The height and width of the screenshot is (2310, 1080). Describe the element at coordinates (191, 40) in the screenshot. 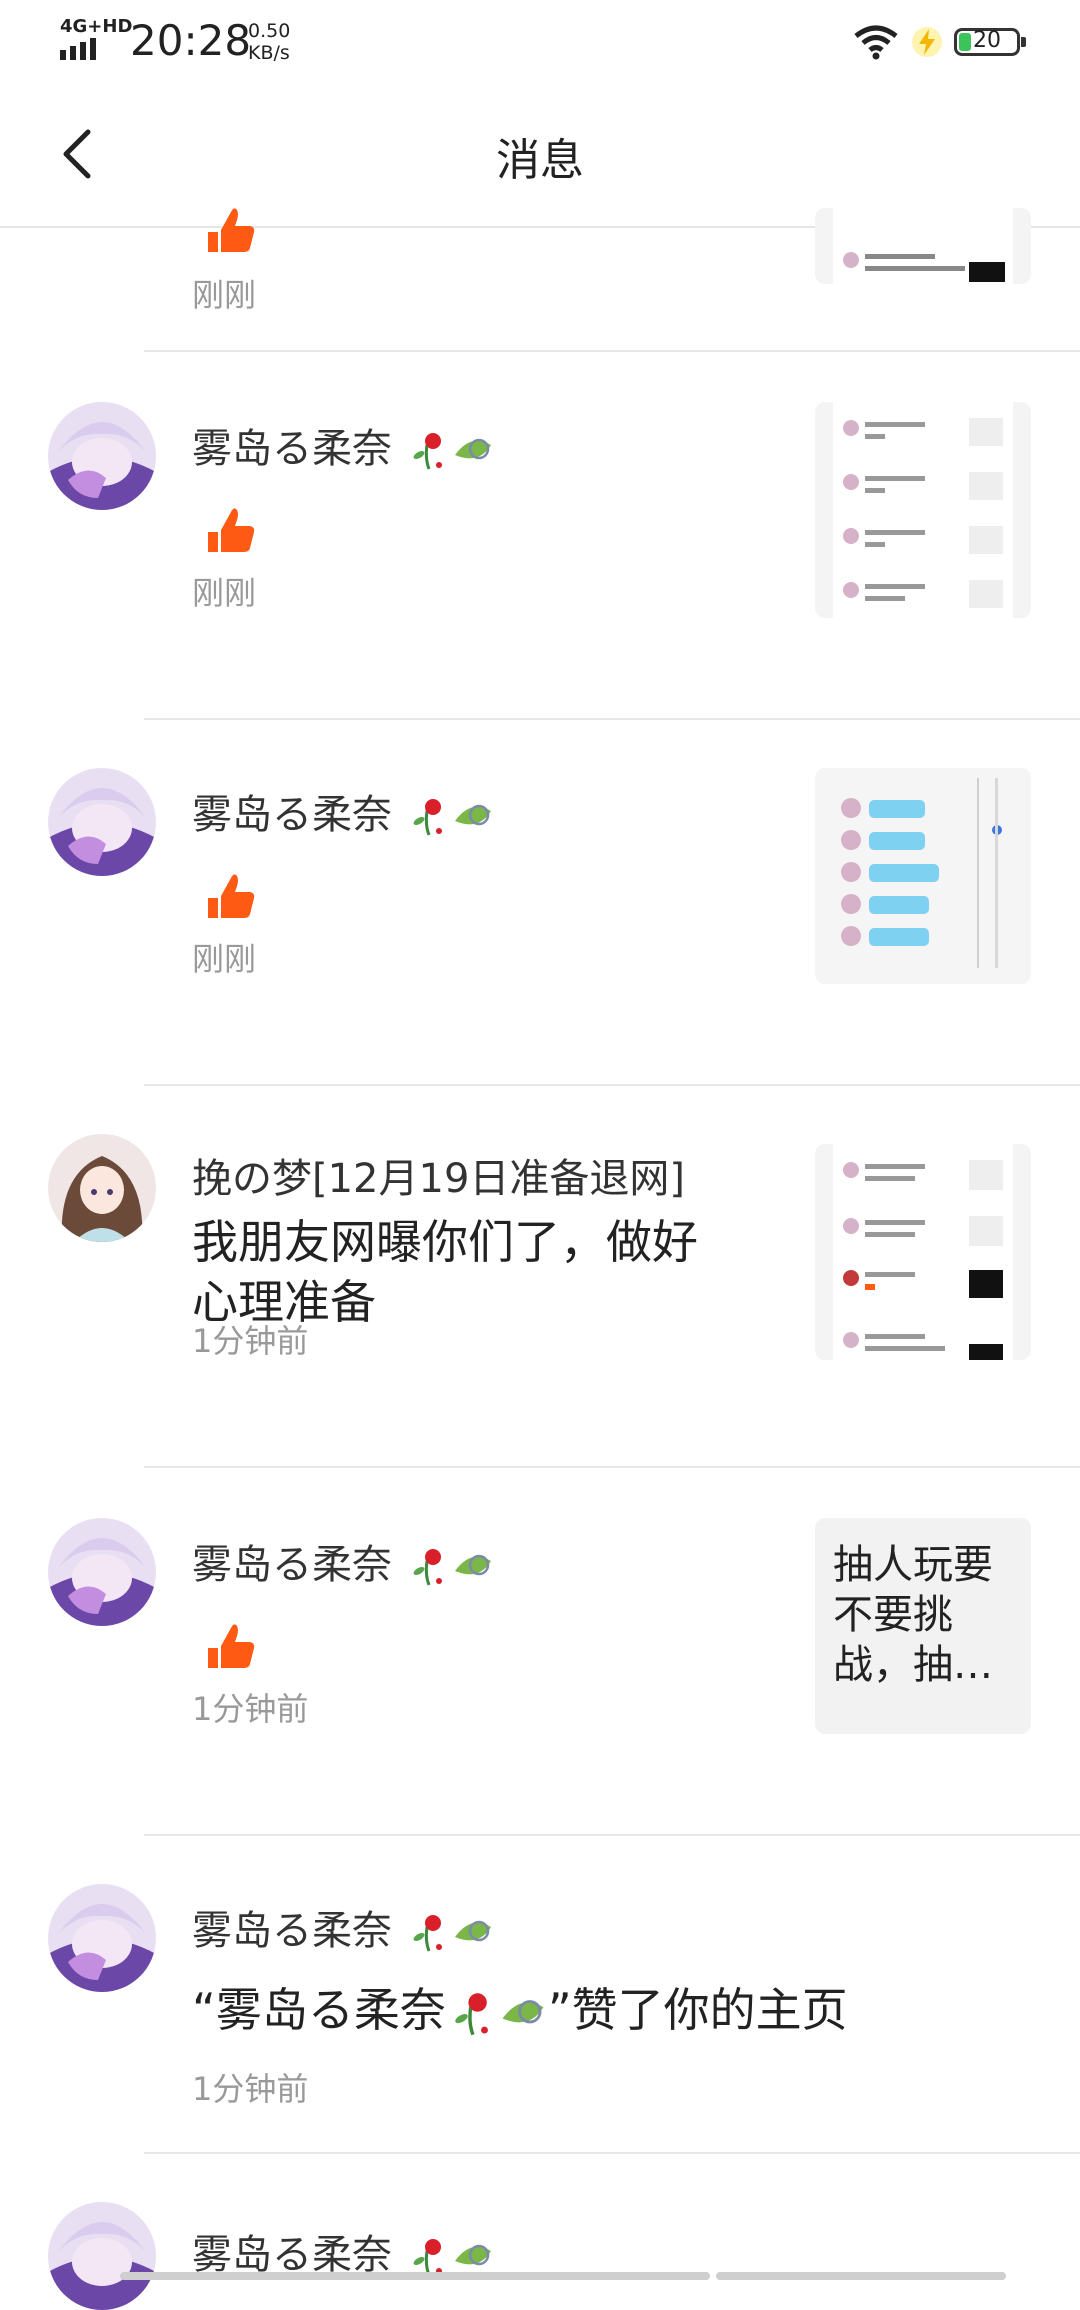

I see `clock: 20:28` at that location.